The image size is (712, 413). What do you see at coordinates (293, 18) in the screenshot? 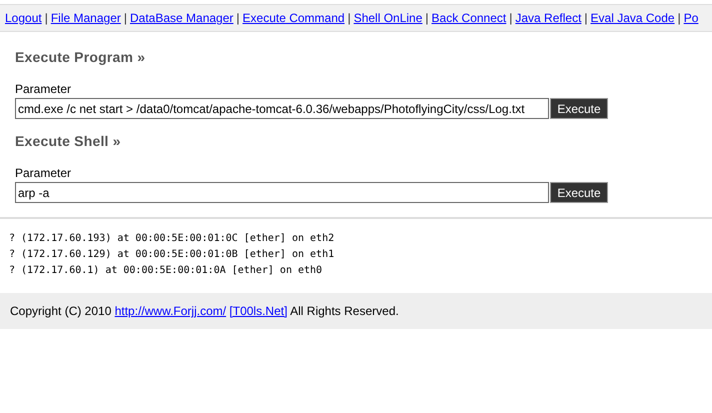
I see `nav-link: Execute Command` at bounding box center [293, 18].